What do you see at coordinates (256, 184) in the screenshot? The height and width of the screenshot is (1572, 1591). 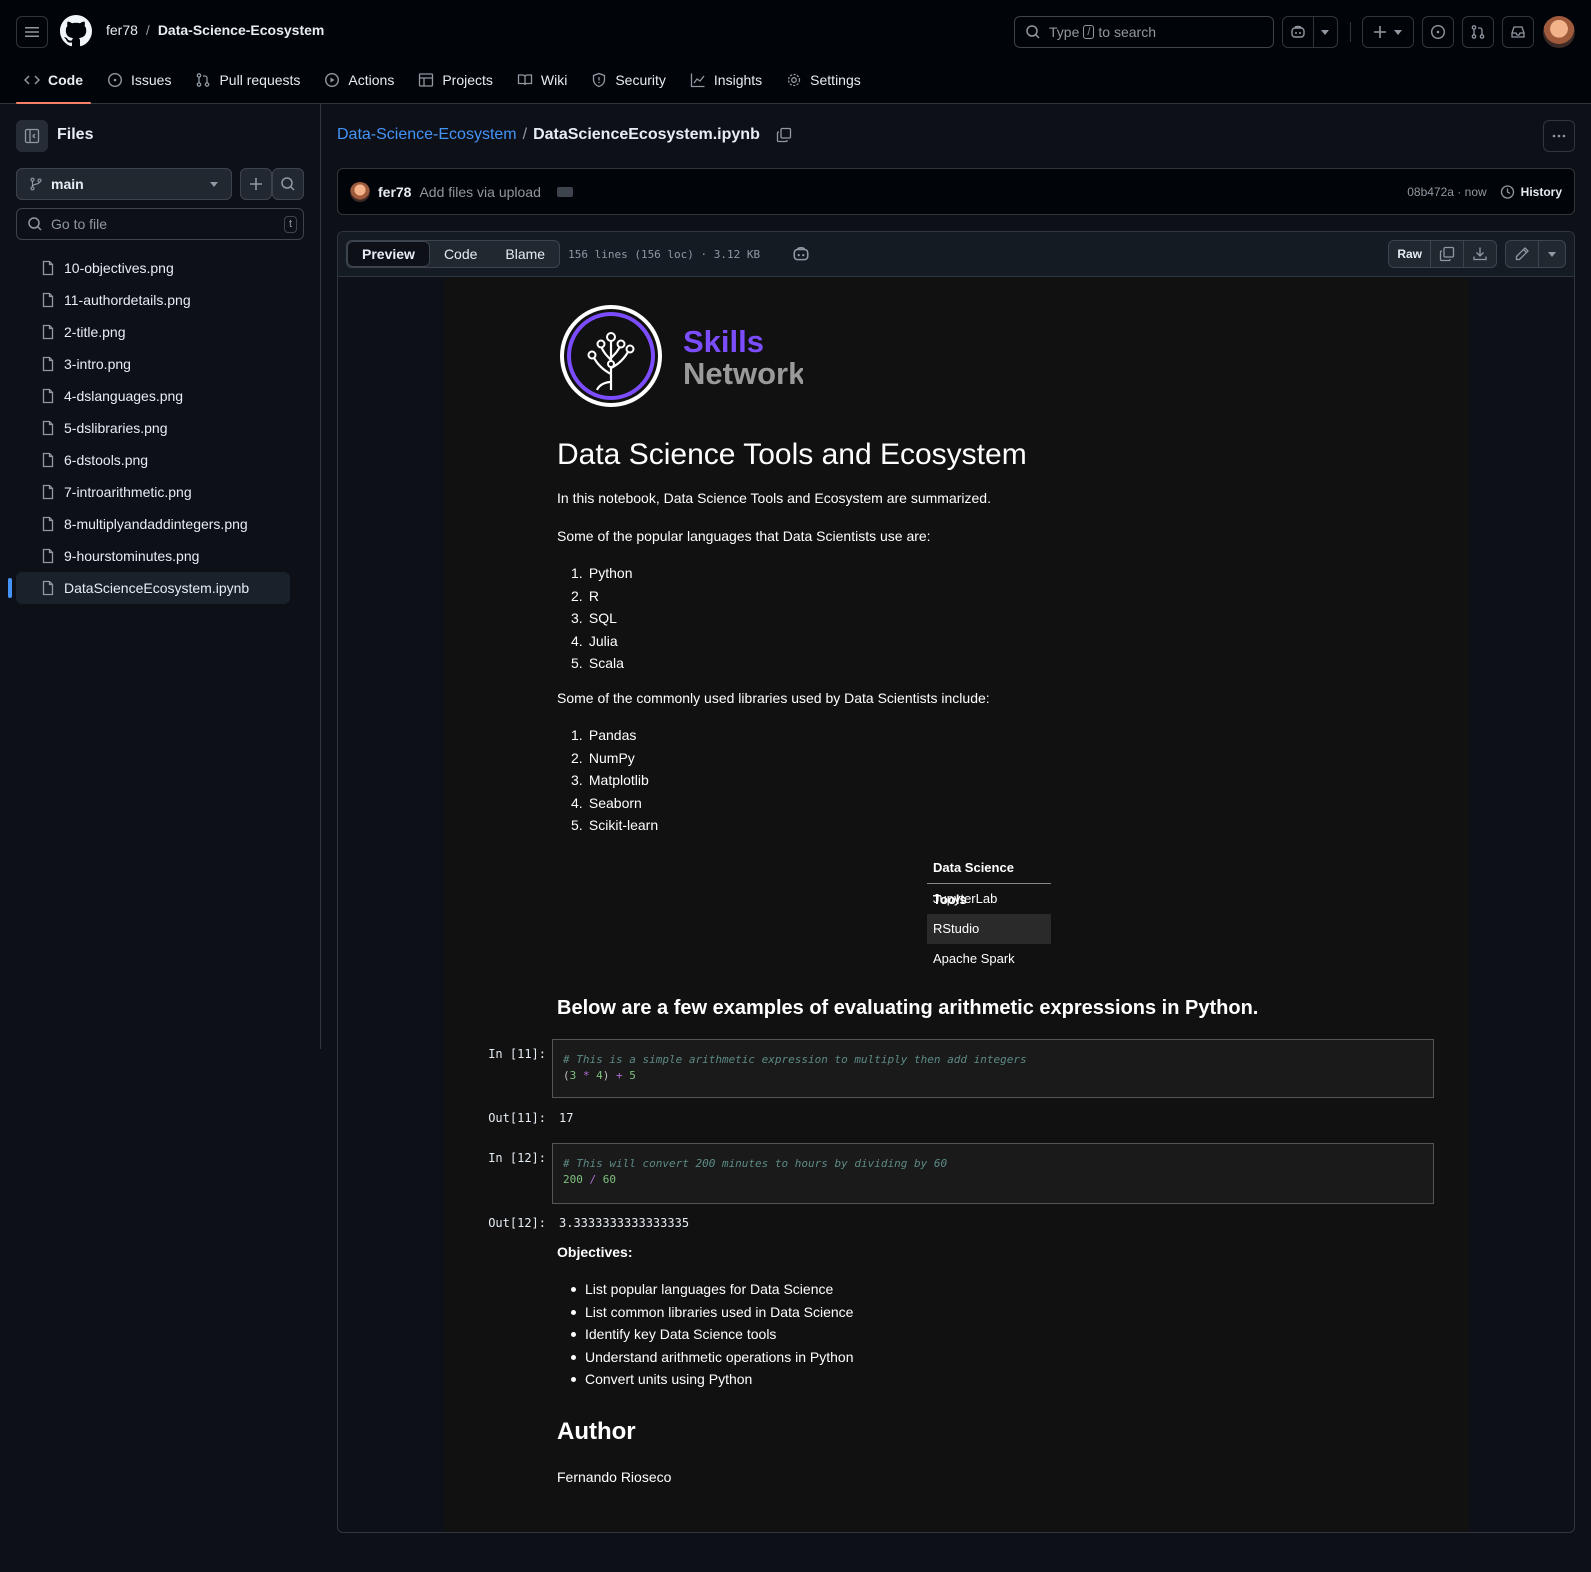 I see `add-file-button` at bounding box center [256, 184].